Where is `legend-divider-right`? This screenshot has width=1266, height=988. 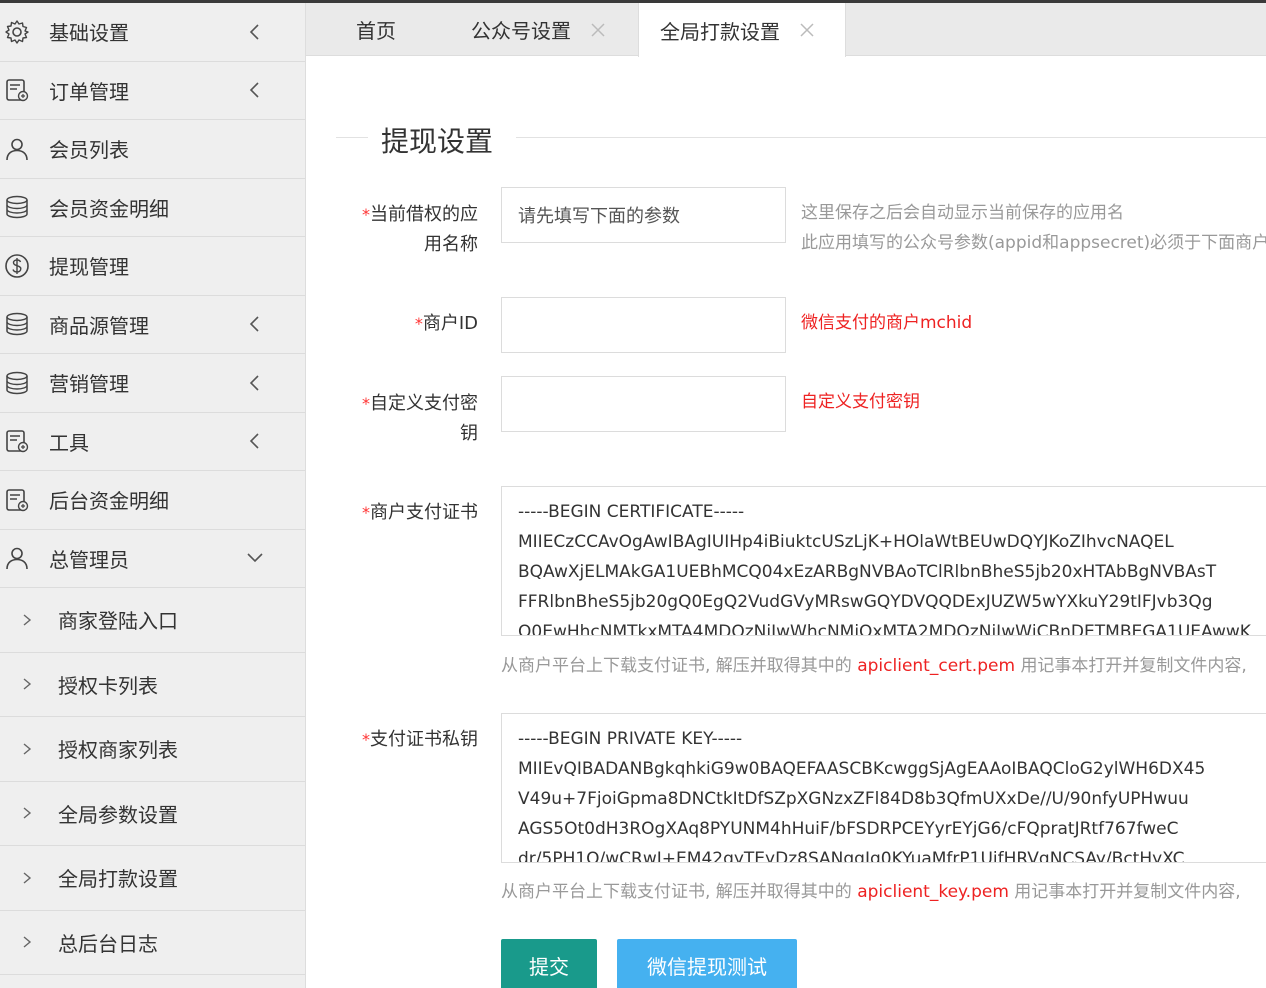
legend-divider-right is located at coordinates (891, 137).